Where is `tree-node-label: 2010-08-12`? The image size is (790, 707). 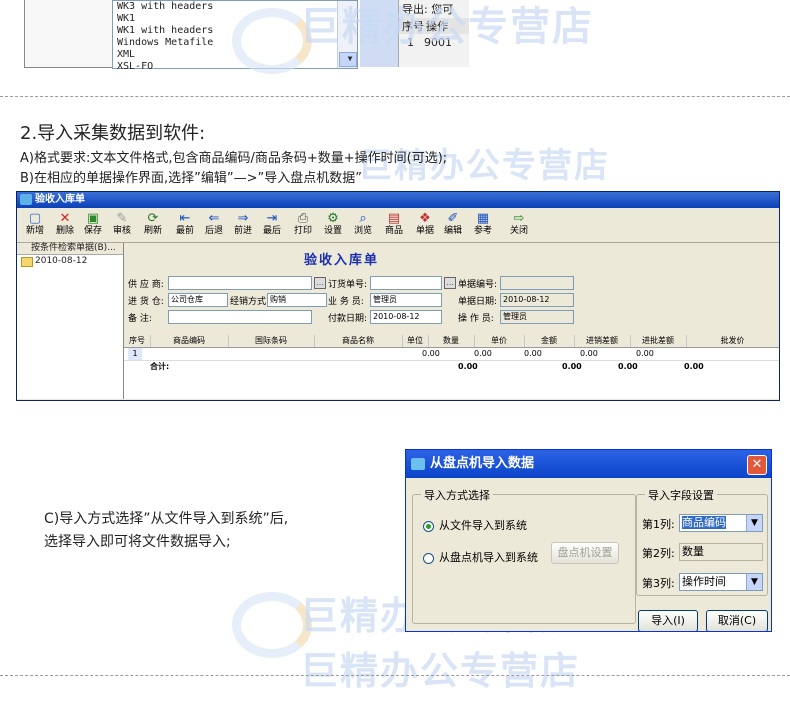
tree-node-label: 2010-08-12 is located at coordinates (61, 261).